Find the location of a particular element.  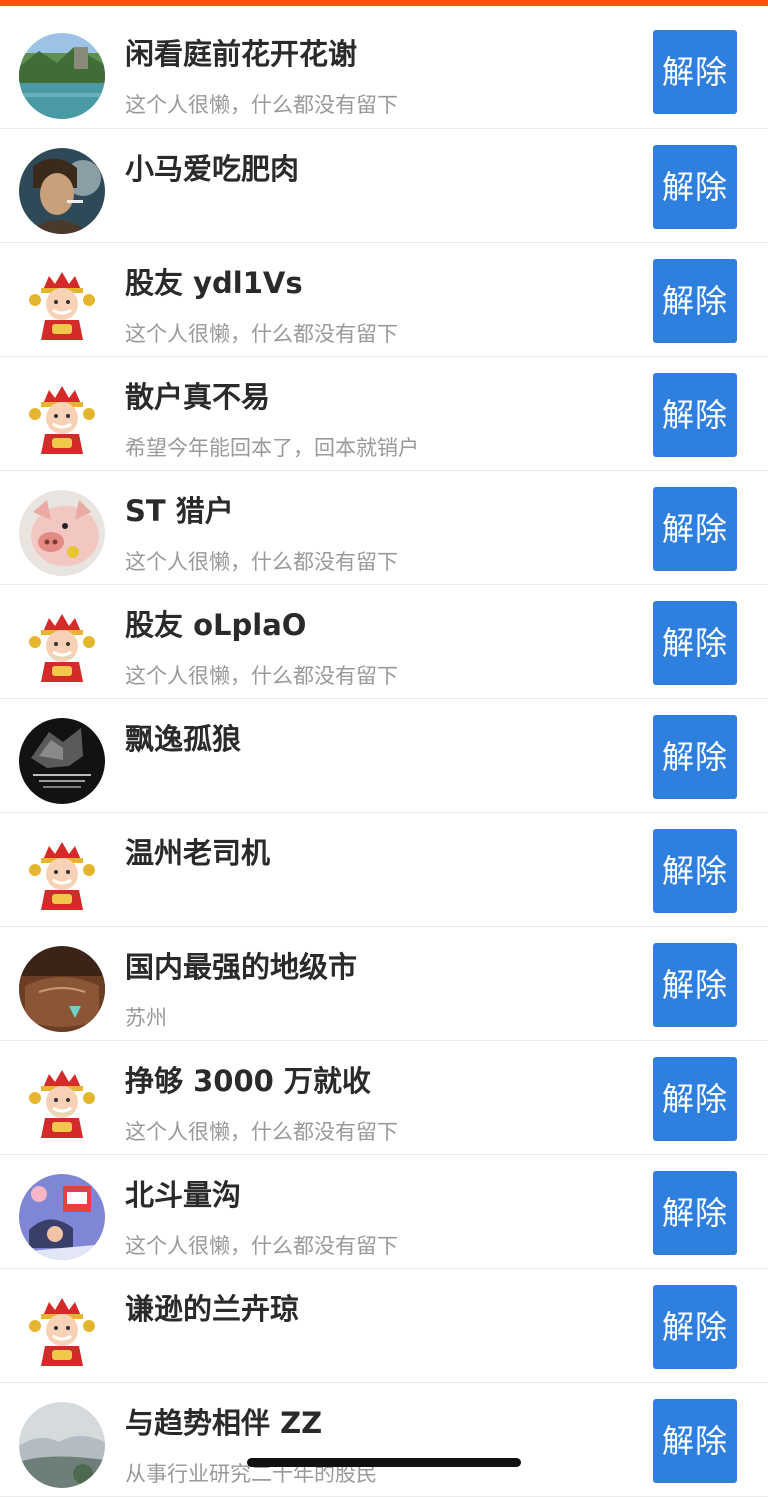

user-signature: 希望今年能回本了，回本就销户 is located at coordinates (272, 448).